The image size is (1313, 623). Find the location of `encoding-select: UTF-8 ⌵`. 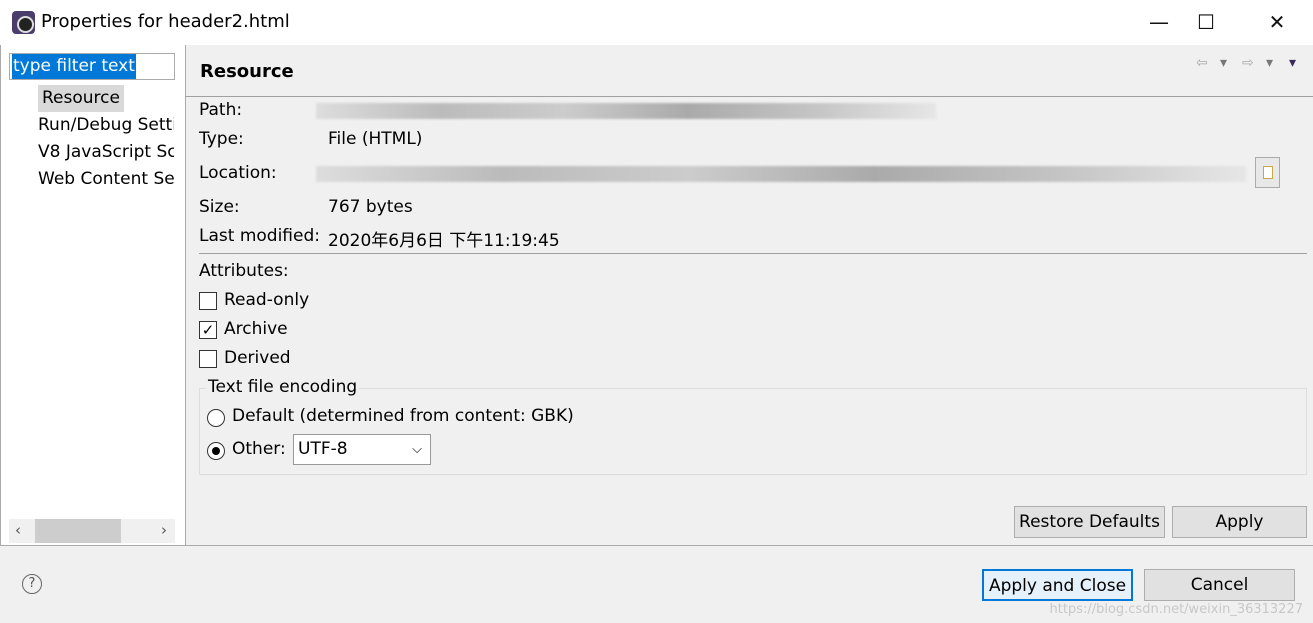

encoding-select: UTF-8 ⌵ is located at coordinates (362, 449).